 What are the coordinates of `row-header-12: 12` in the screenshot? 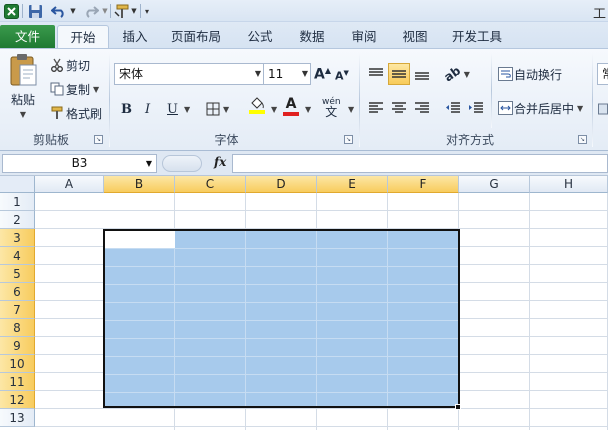 It's located at (17, 400).